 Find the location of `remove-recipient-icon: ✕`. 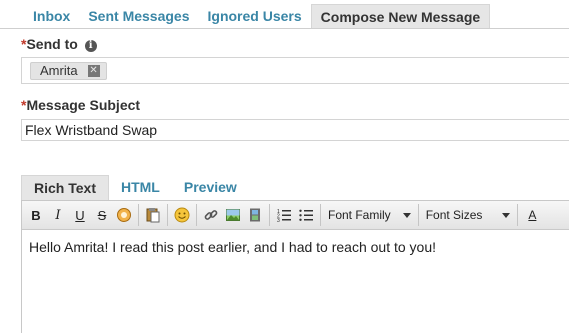

remove-recipient-icon: ✕ is located at coordinates (93, 71).